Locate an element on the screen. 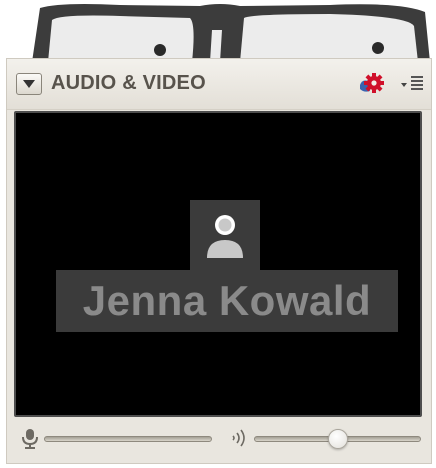 This screenshot has width=436, height=468. speaker-volume-knob is located at coordinates (337, 439).